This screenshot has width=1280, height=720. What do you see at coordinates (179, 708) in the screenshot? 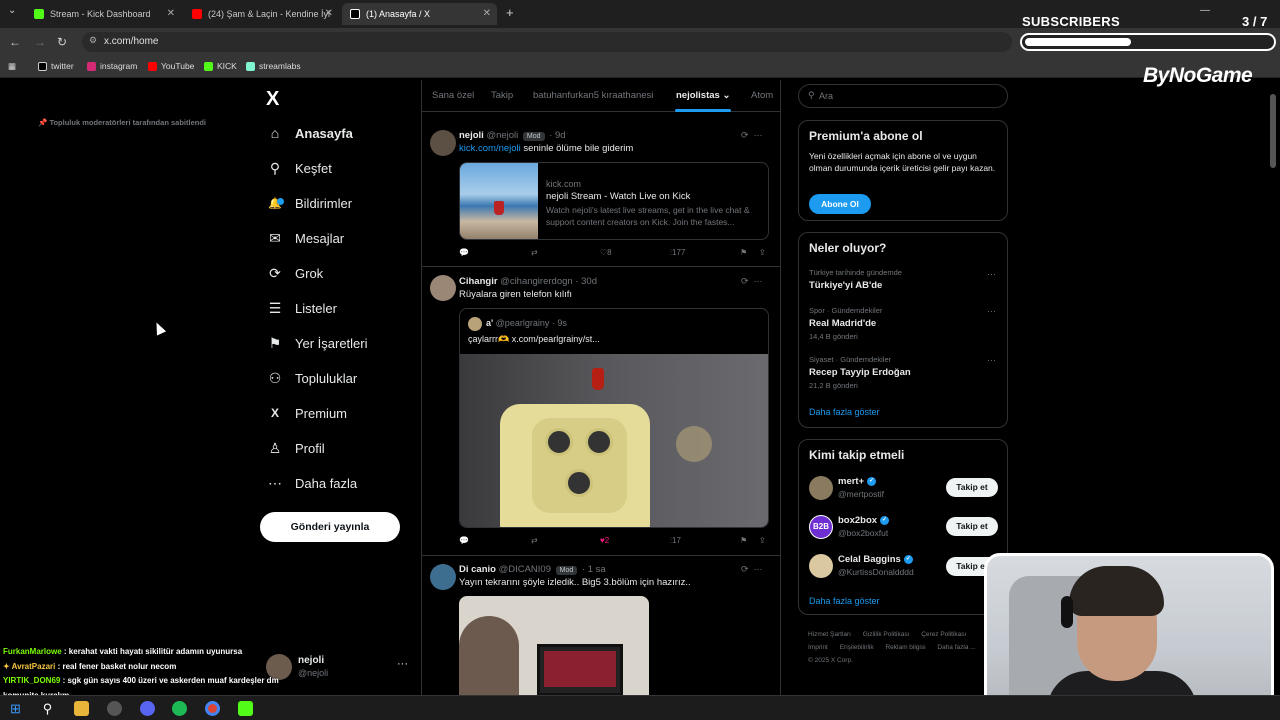
I see `spotify-icon` at bounding box center [179, 708].